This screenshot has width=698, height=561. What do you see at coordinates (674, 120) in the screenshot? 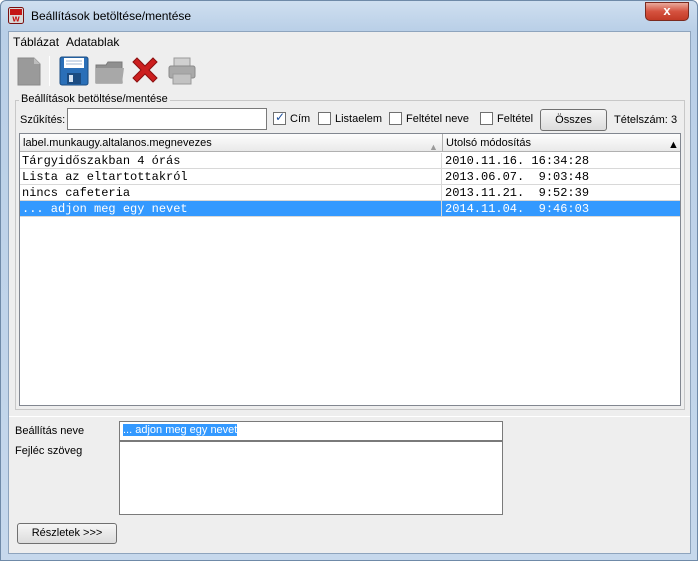
I see `item-count-value: 3` at bounding box center [674, 120].